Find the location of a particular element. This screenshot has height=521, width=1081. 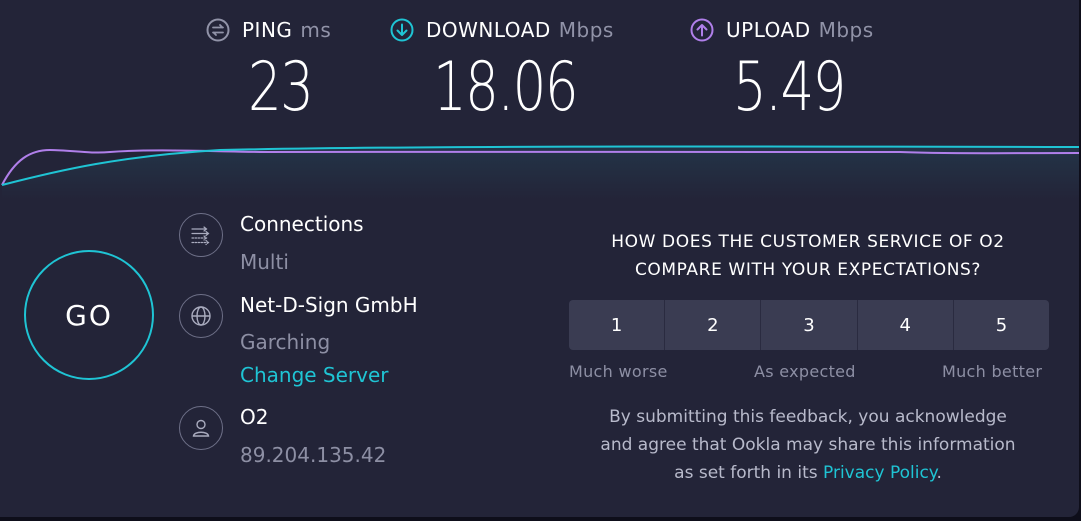

upload-label: UPLOAD is located at coordinates (768, 30).